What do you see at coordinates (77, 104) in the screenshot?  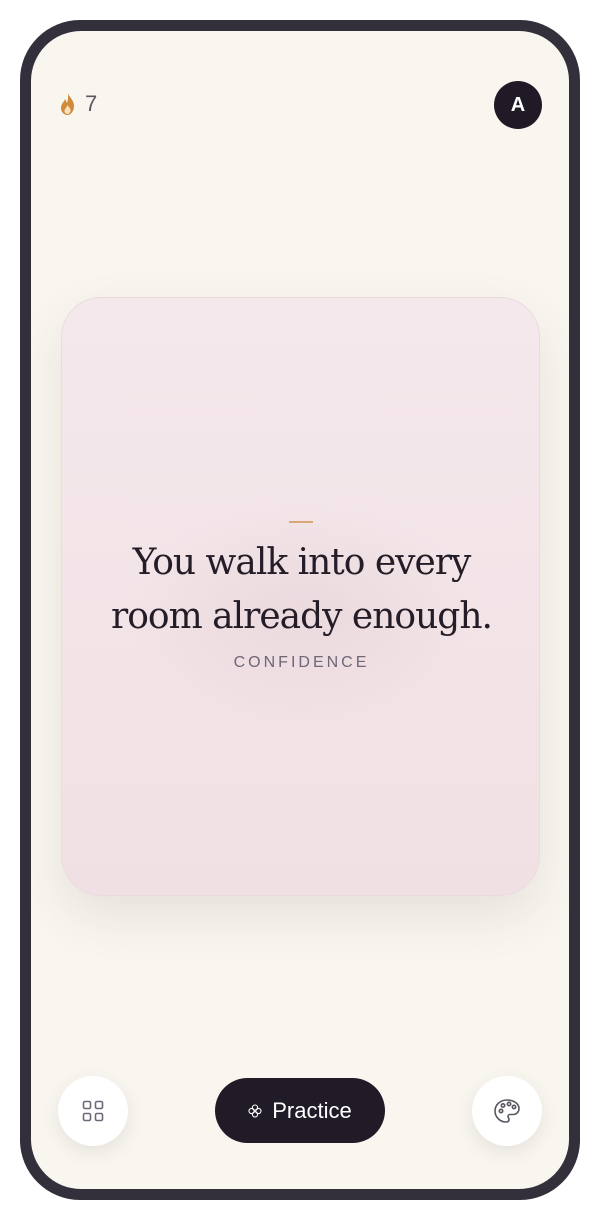 I see `streak-indicator: 7` at bounding box center [77, 104].